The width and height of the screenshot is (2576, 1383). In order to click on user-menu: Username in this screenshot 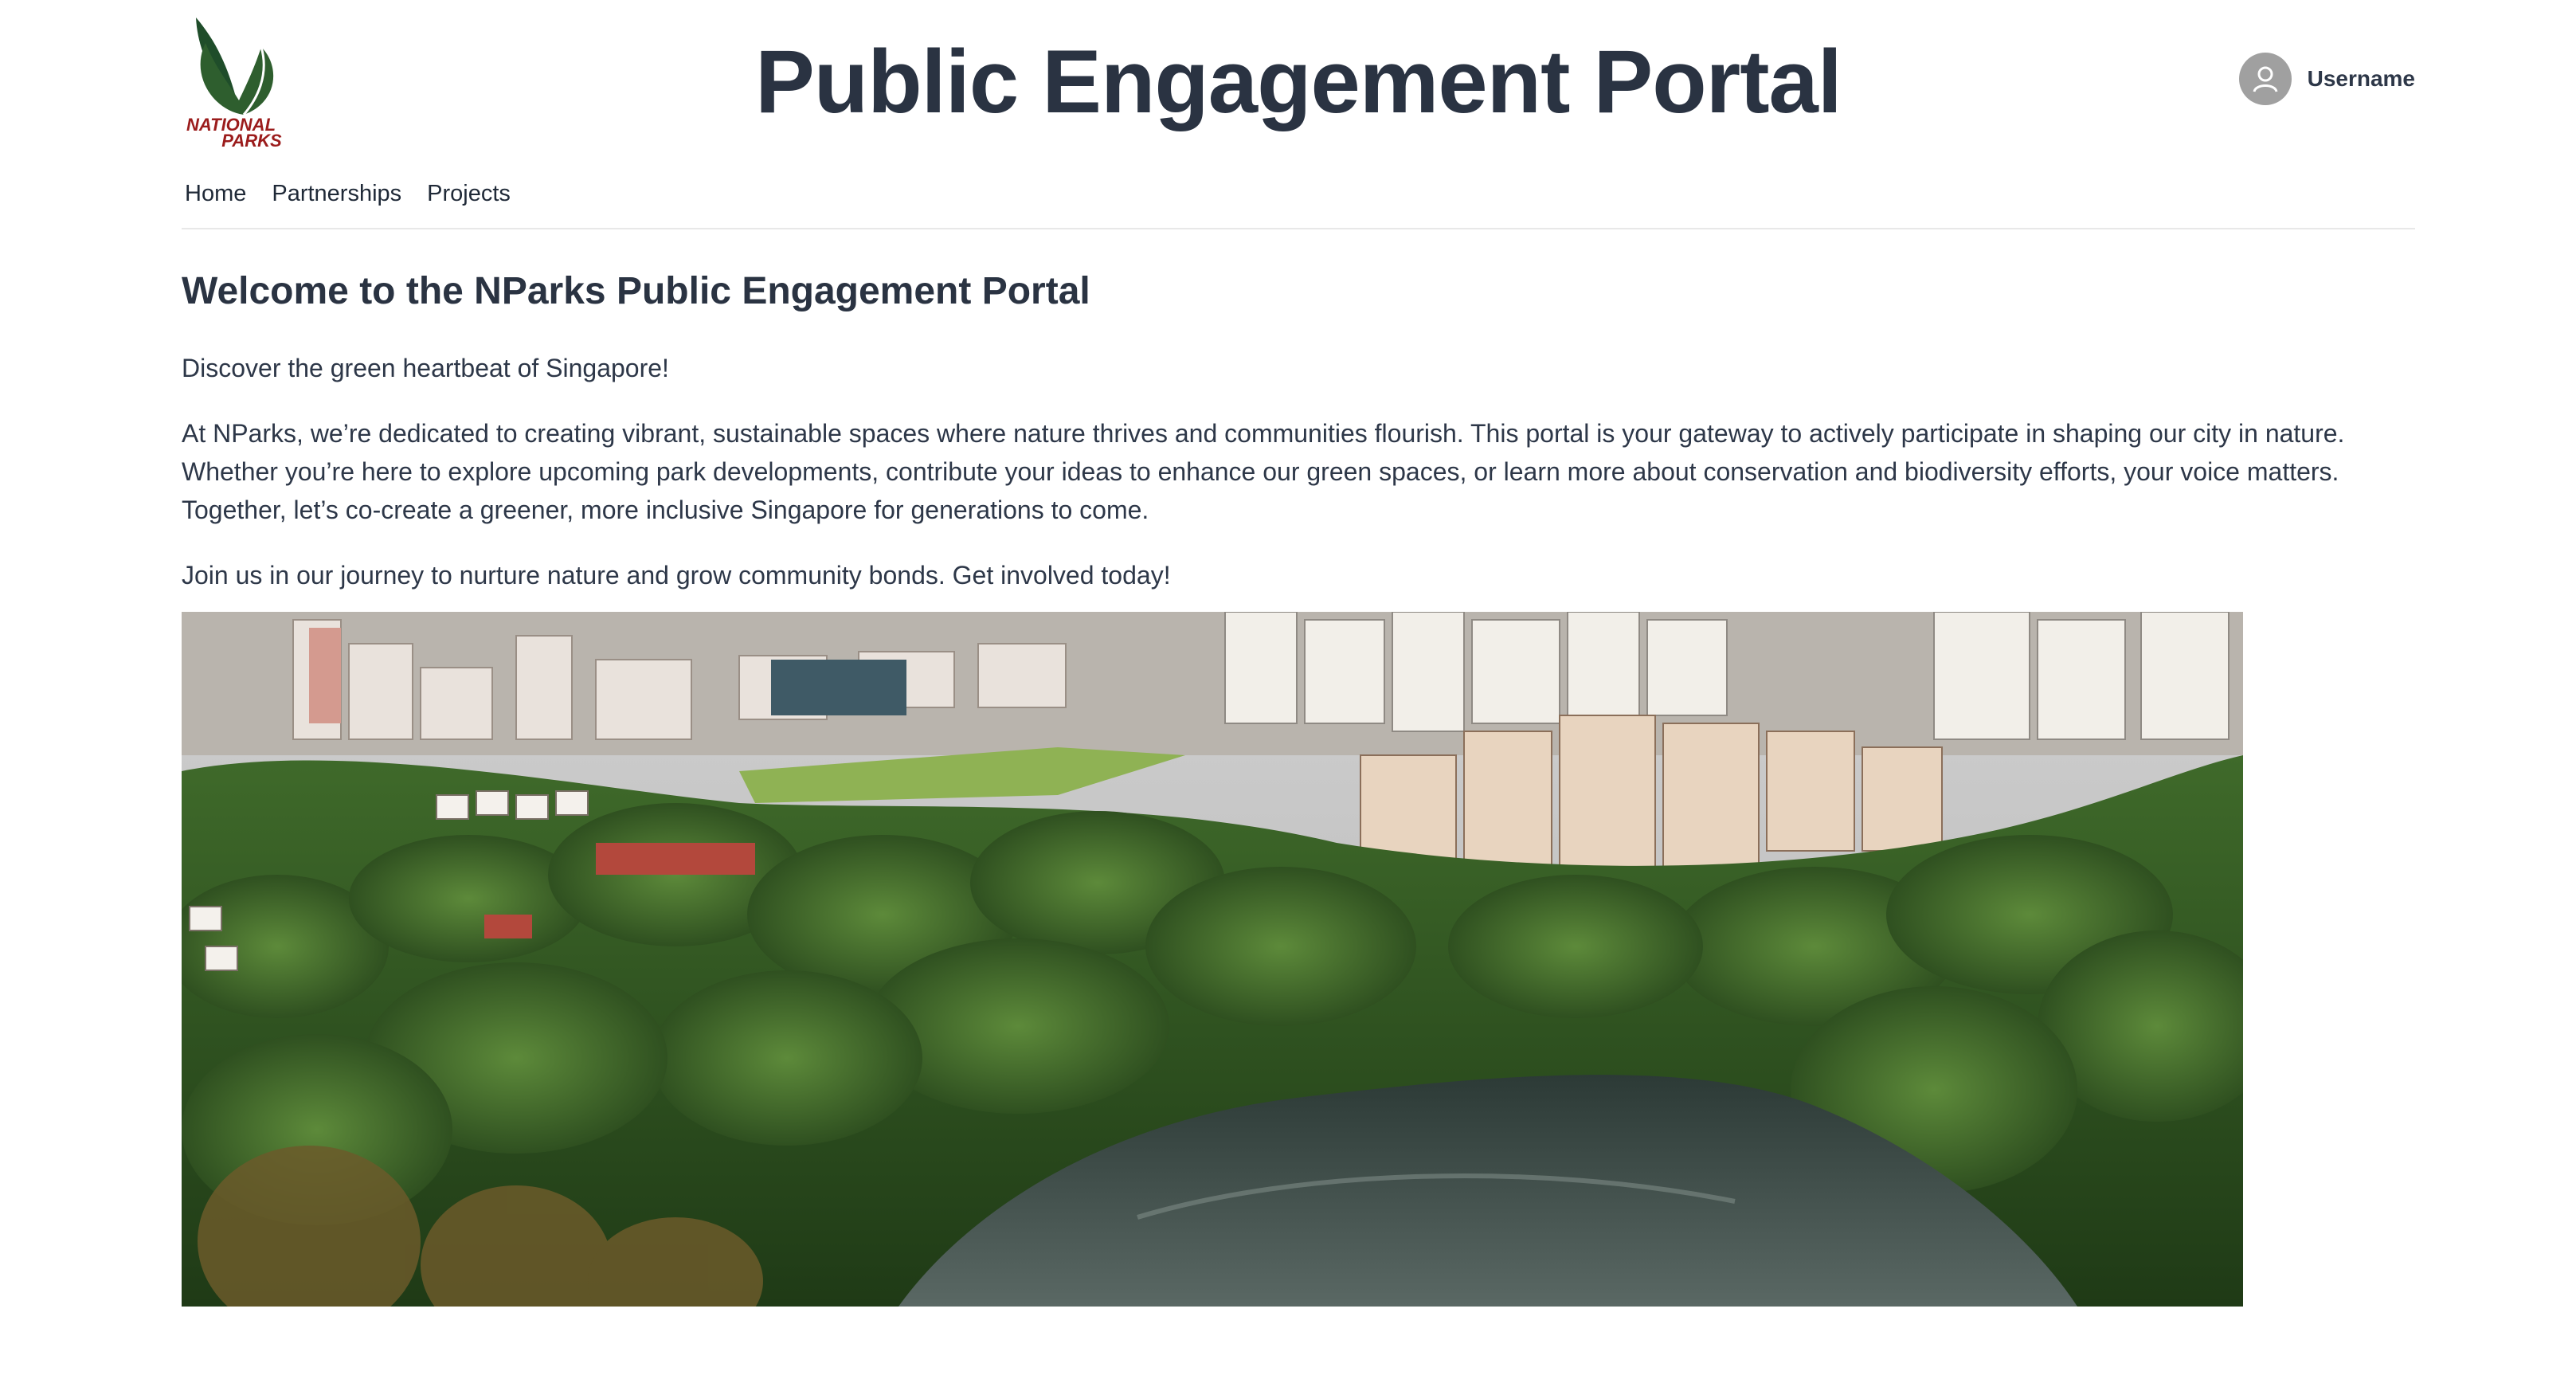, I will do `click(2326, 79)`.